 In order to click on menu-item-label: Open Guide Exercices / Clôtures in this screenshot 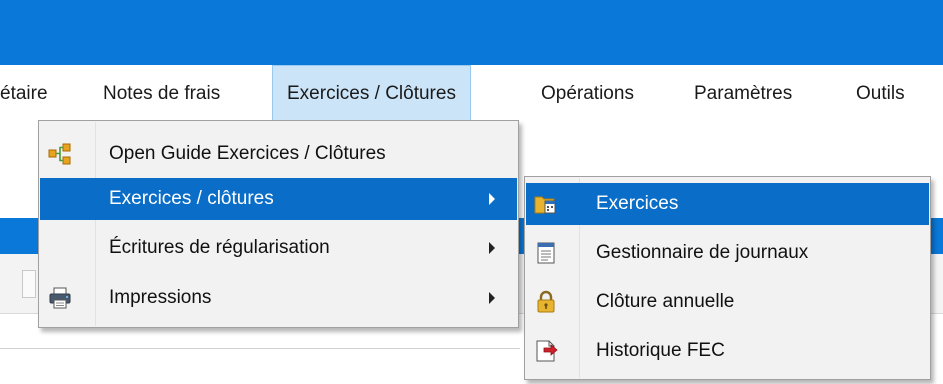, I will do `click(247, 153)`.